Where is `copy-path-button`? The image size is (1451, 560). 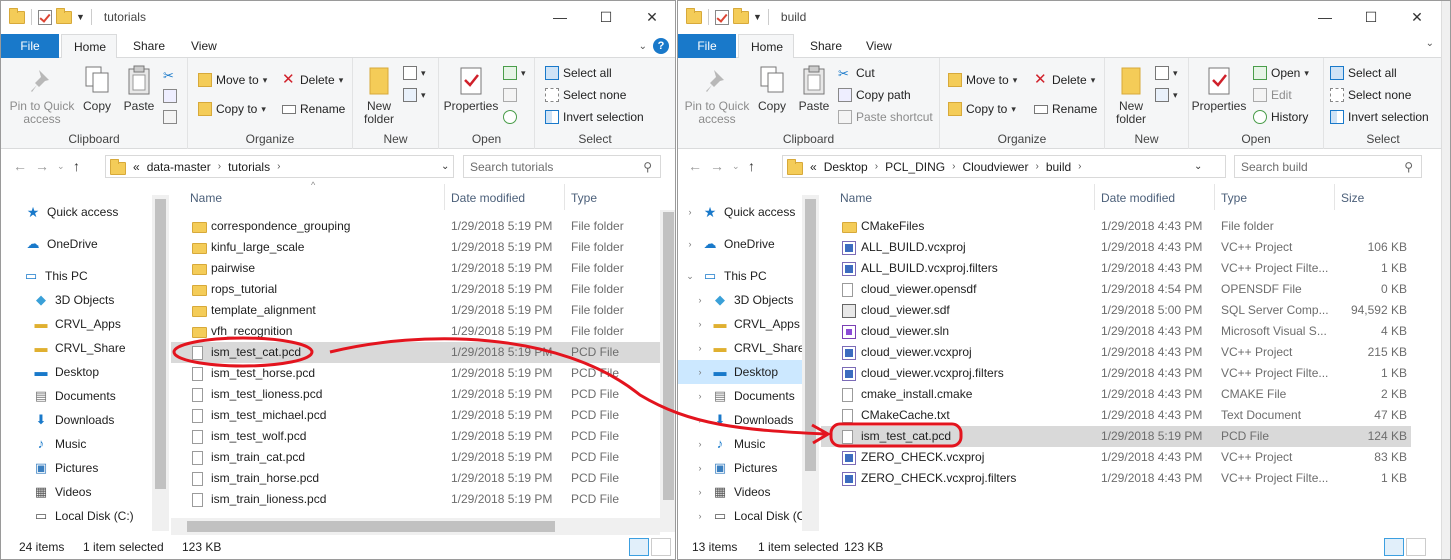
copy-path-button is located at coordinates (170, 96).